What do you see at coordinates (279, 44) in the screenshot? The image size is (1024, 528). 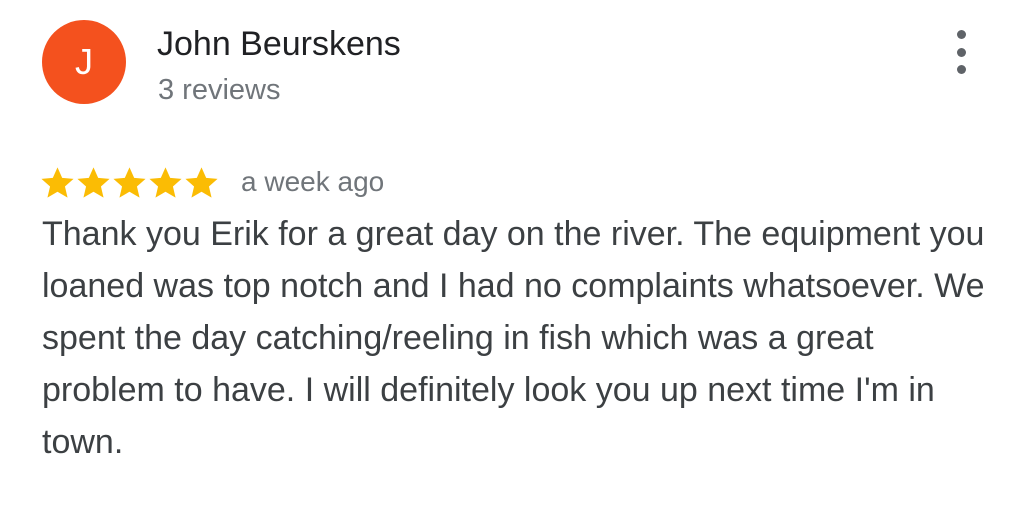 I see `reviewer-name: John Beurskens` at bounding box center [279, 44].